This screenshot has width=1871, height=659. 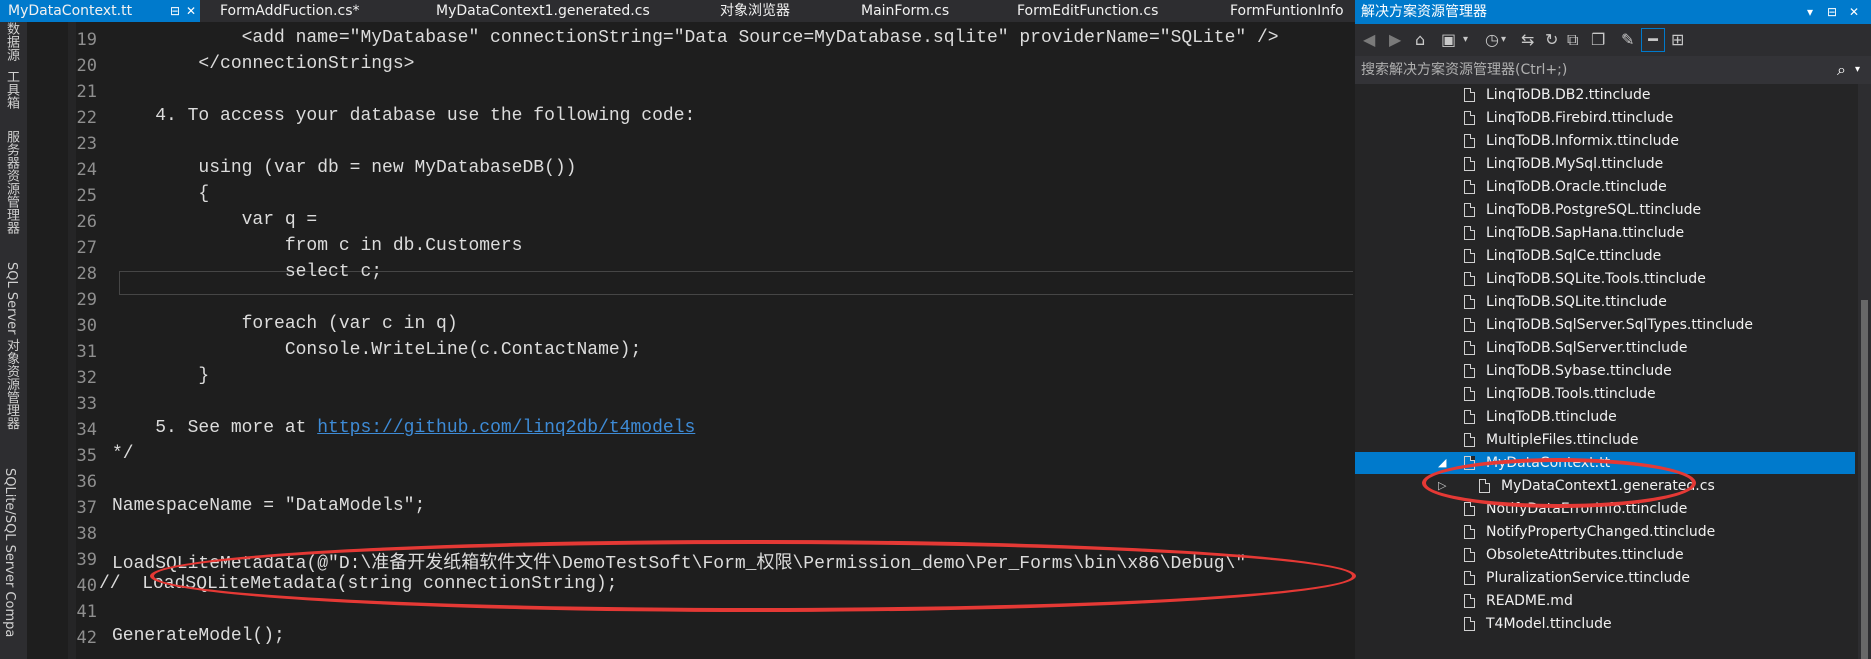 What do you see at coordinates (1087, 11) in the screenshot?
I see `tab-formeditfunction: FormEditFunction.cs` at bounding box center [1087, 11].